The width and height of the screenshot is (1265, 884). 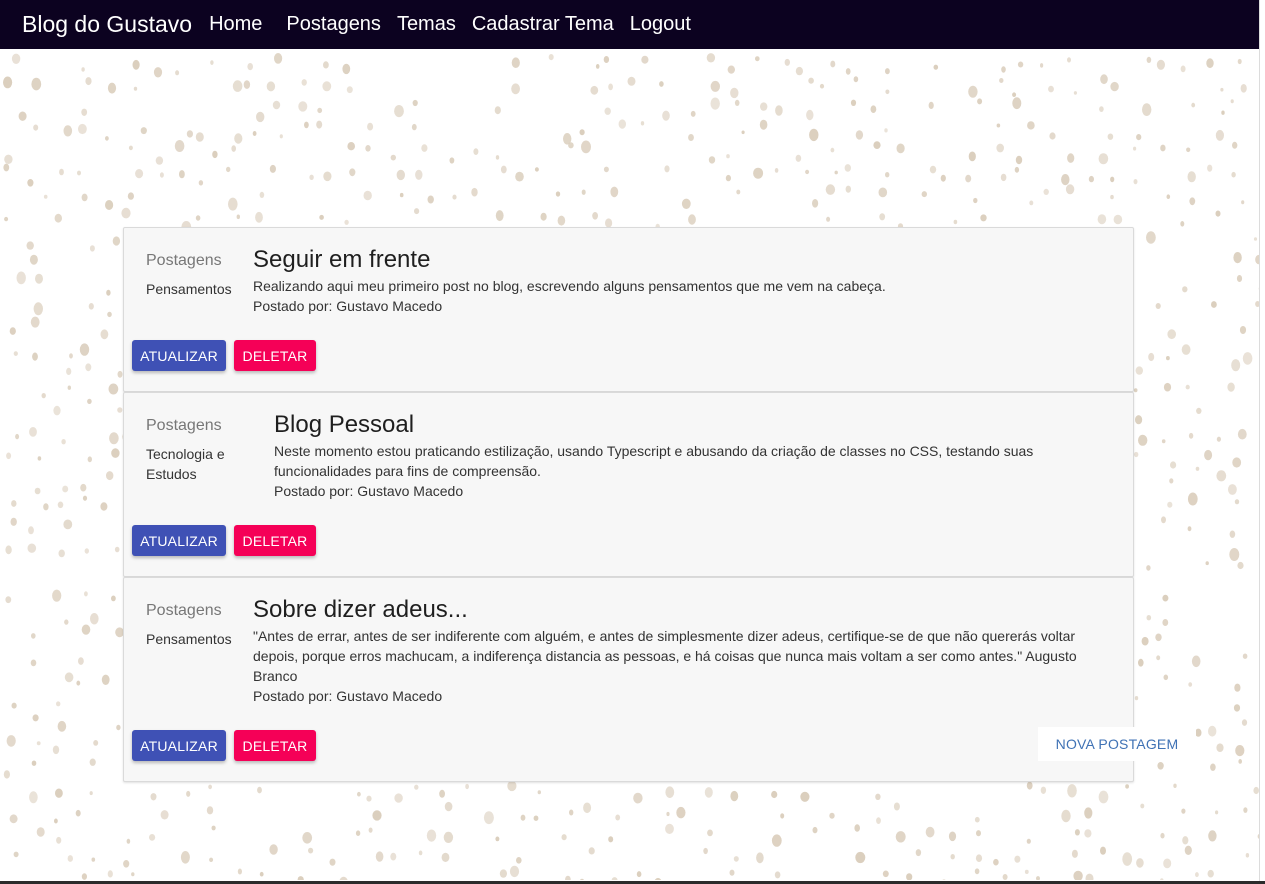 What do you see at coordinates (333, 24) in the screenshot?
I see `nav-link-postagens: Postagens` at bounding box center [333, 24].